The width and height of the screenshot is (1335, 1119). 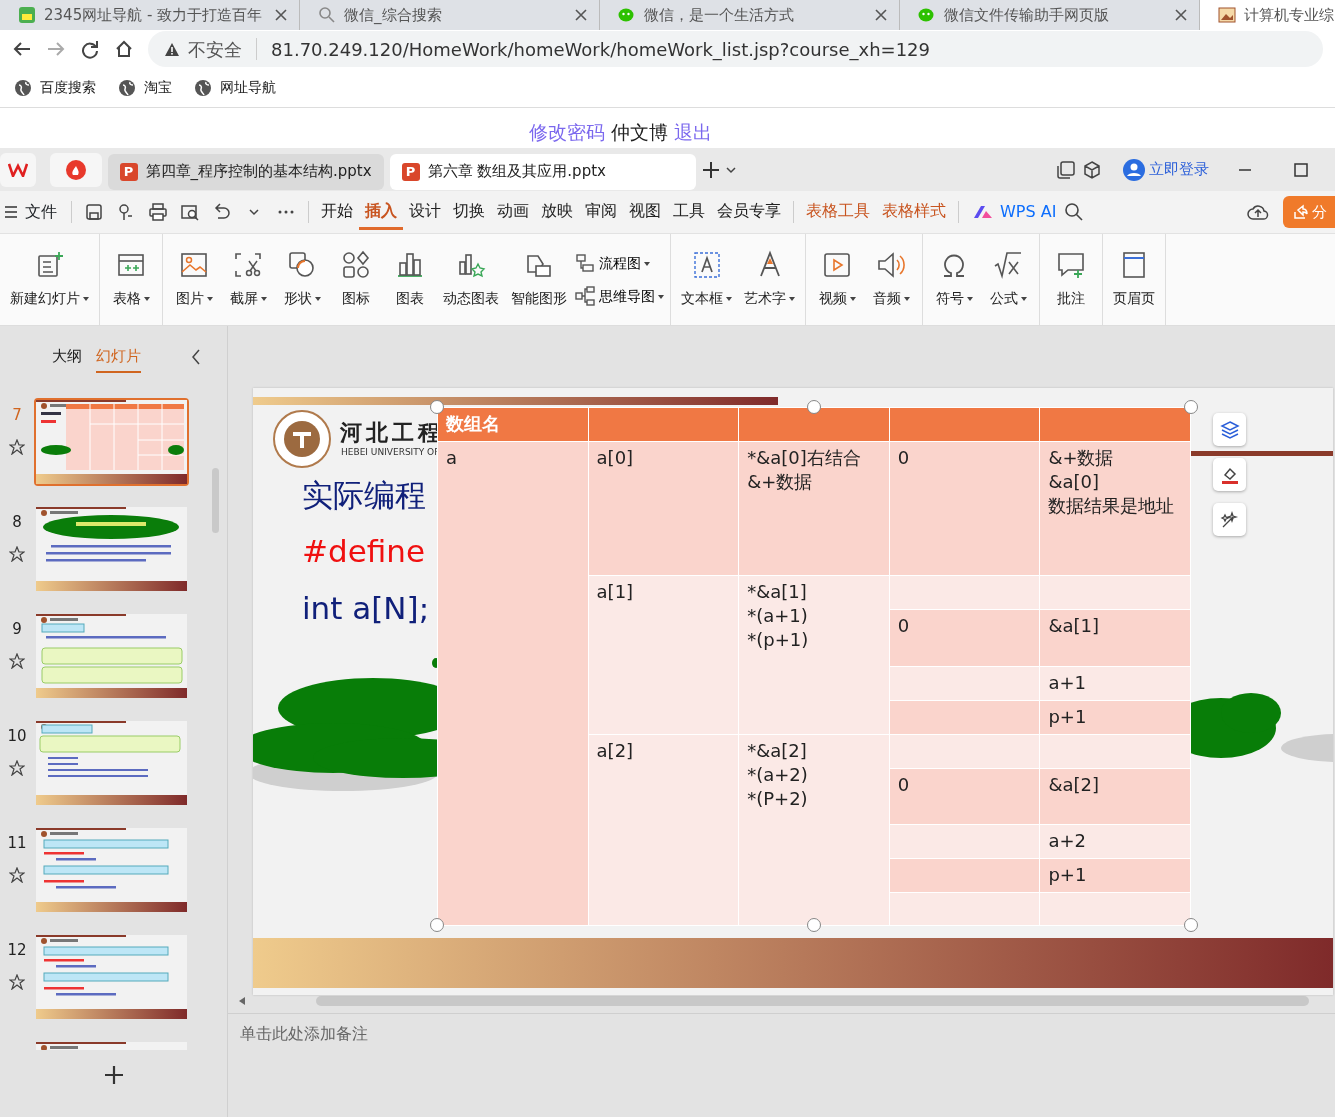 What do you see at coordinates (914, 212) in the screenshot?
I see `menu-tab: 表格样式` at bounding box center [914, 212].